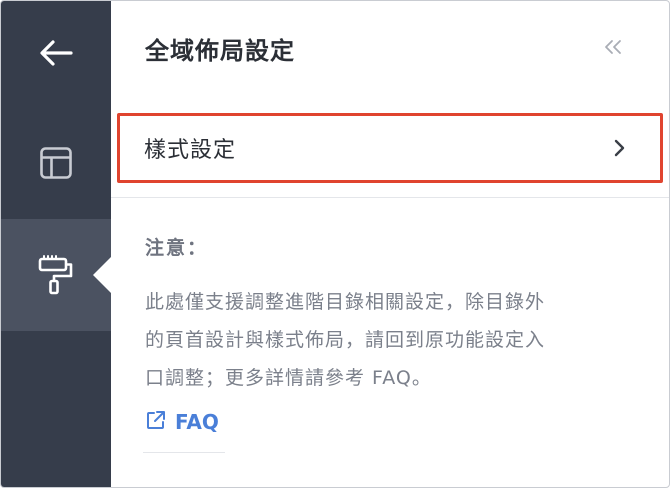 Image resolution: width=670 pixels, height=488 pixels. I want to click on layout-icon, so click(56, 163).